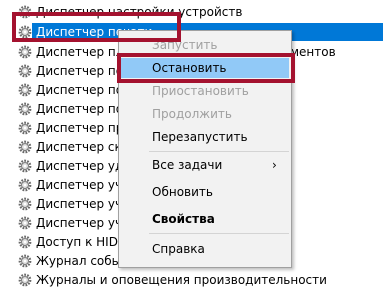 This screenshot has height=290, width=383. I want to click on menu-item-resume: Продолжить, so click(205, 114).